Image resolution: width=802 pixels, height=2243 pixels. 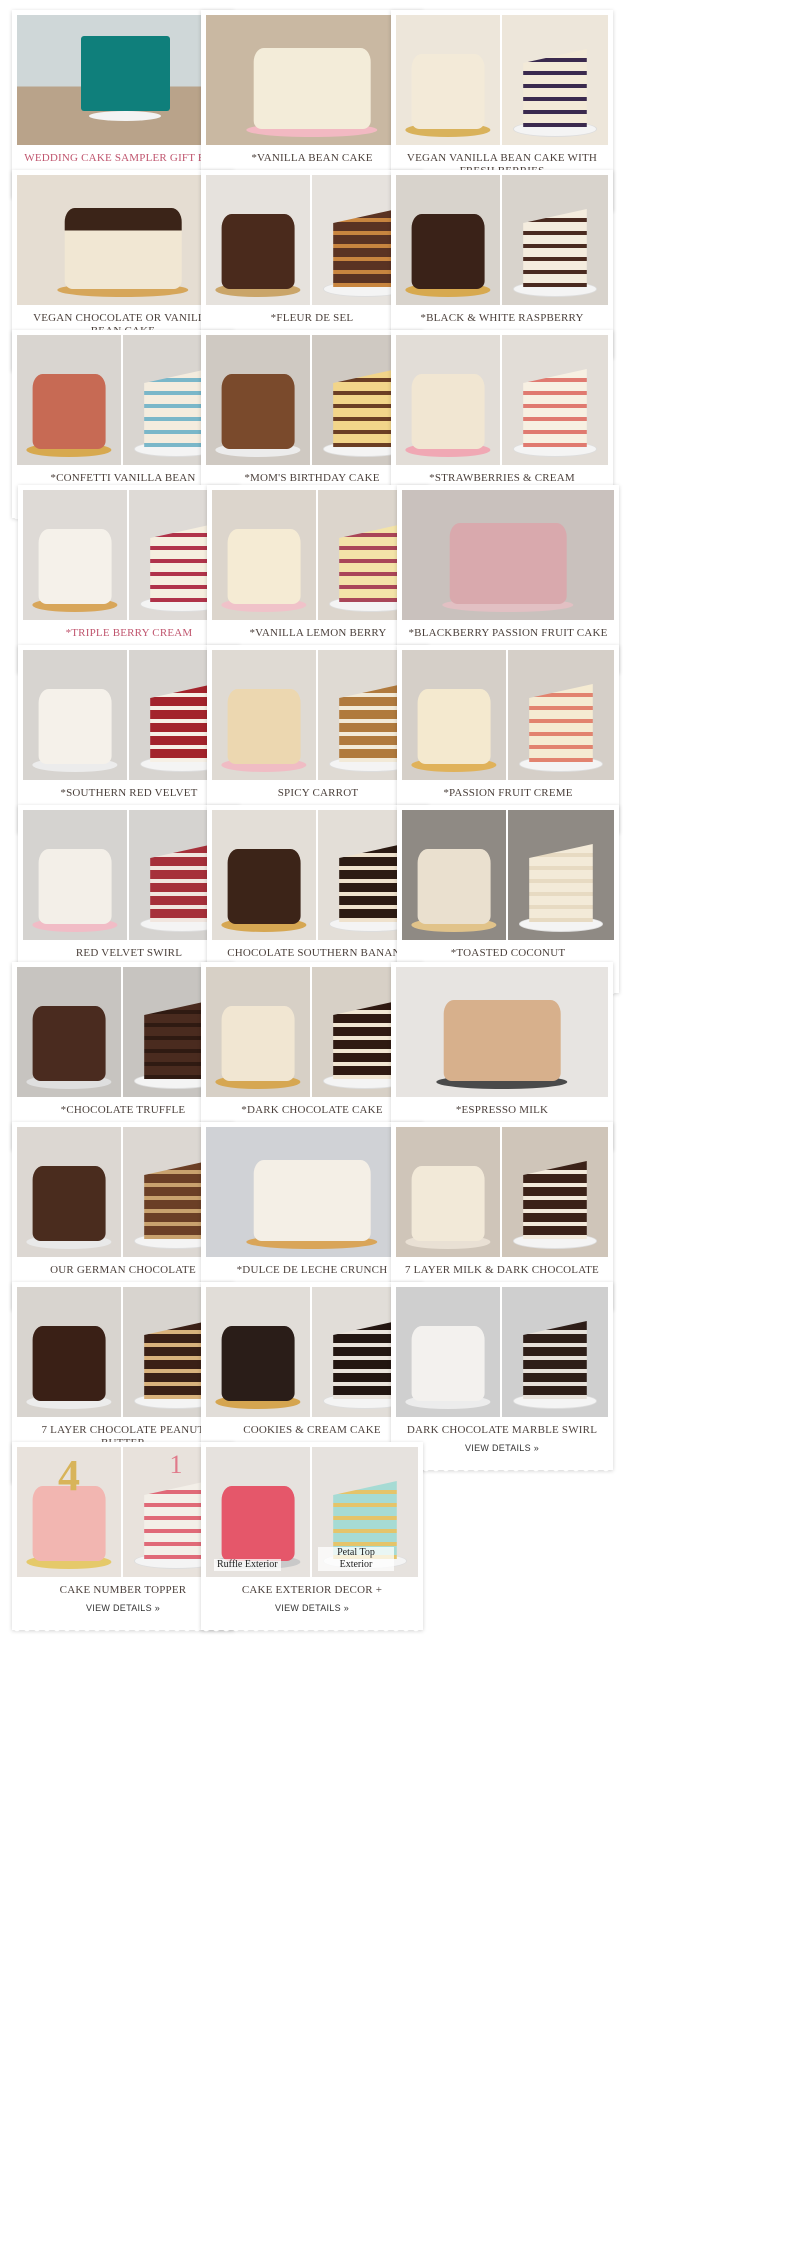 I want to click on product-title: *DARK CHOCOLATE CAKE, so click(x=312, y=1110).